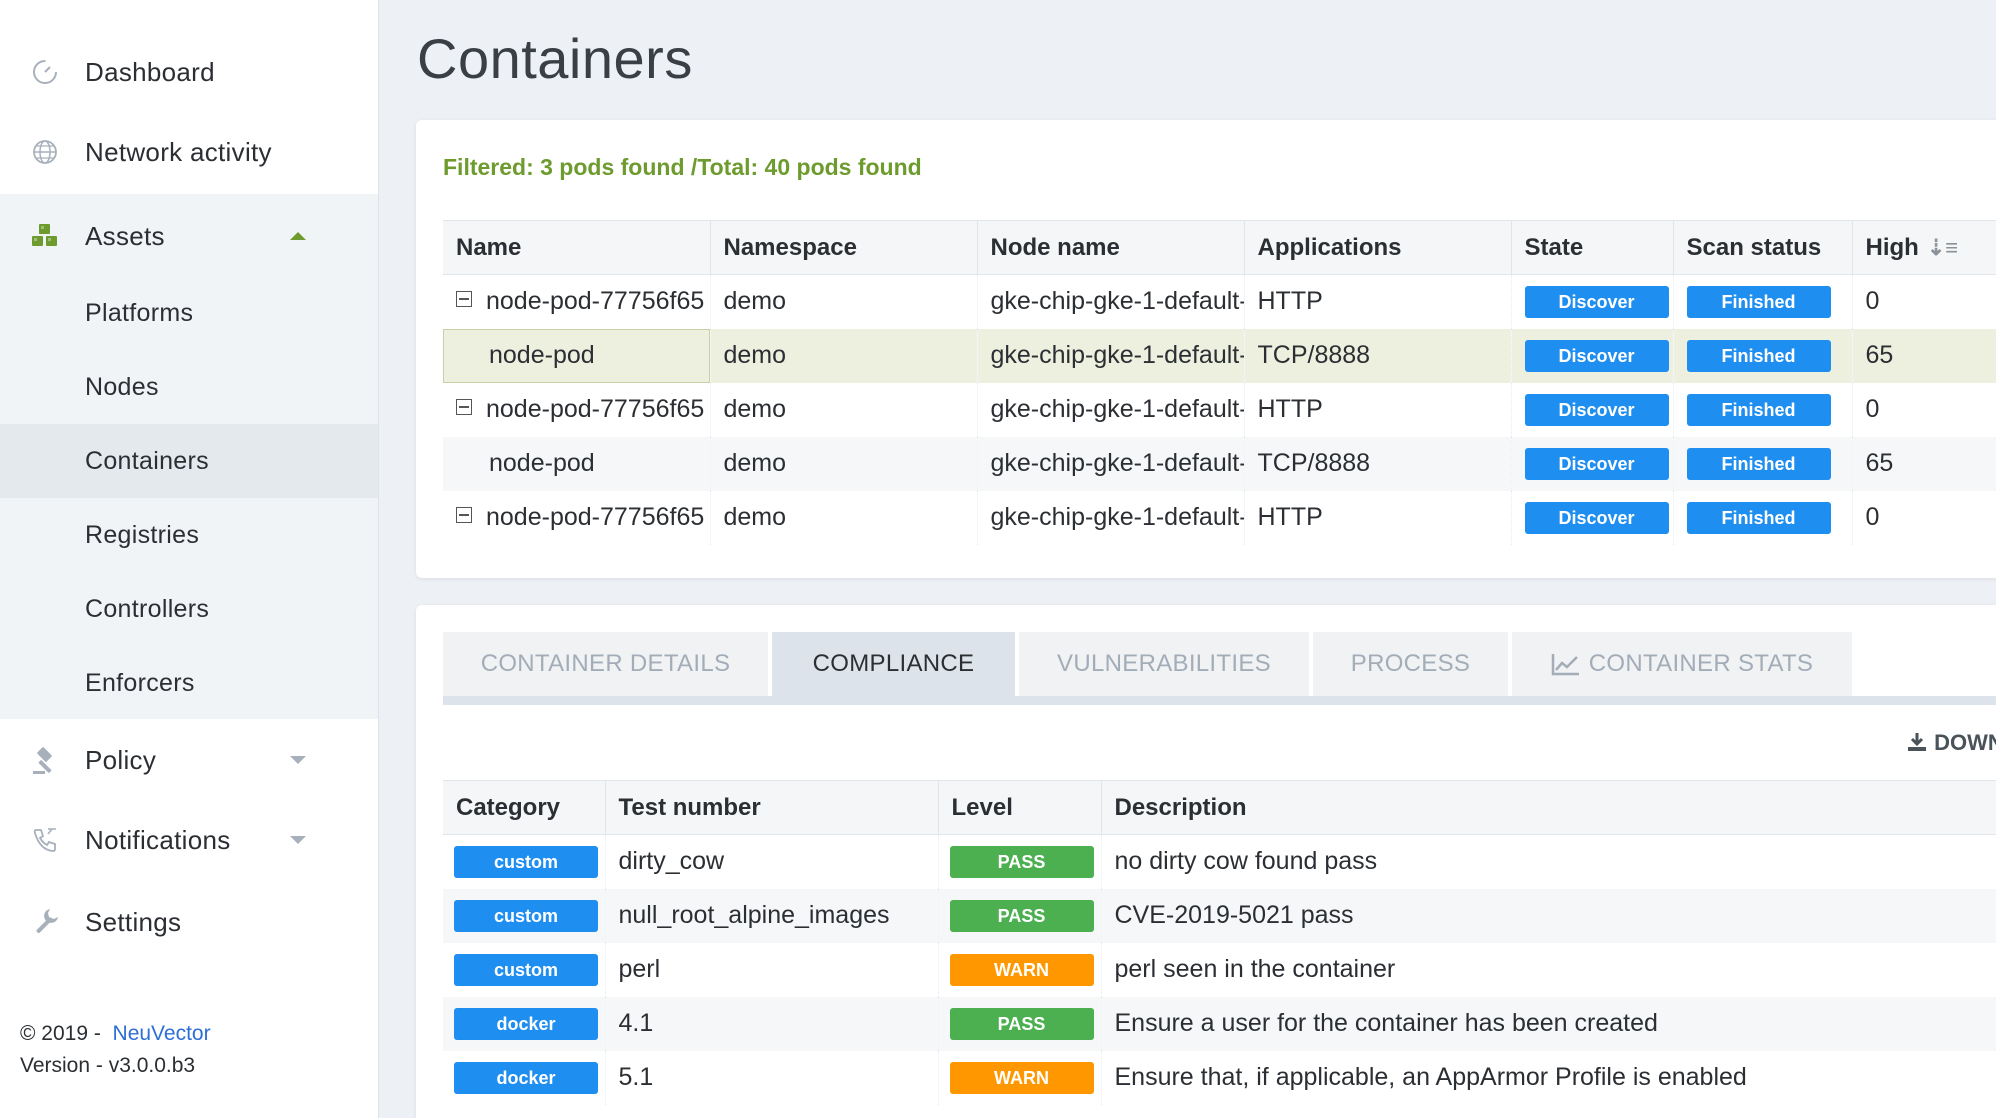 The height and width of the screenshot is (1118, 1996). I want to click on column-header-scan-status: Scan status, so click(1763, 247).